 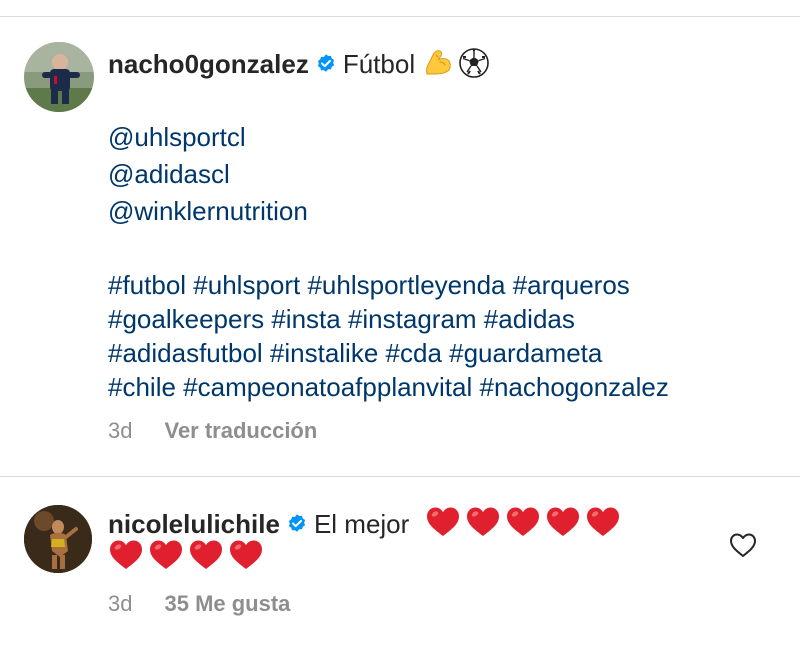 I want to click on avatar-nacho0gonzalez, so click(x=59, y=77).